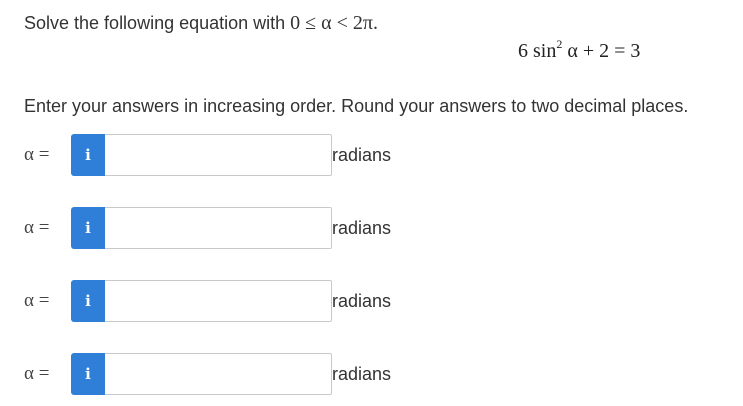 The height and width of the screenshot is (406, 743). What do you see at coordinates (334, 23) in the screenshot?
I see `prompt-condition: 0 ≤ α < 2π.` at bounding box center [334, 23].